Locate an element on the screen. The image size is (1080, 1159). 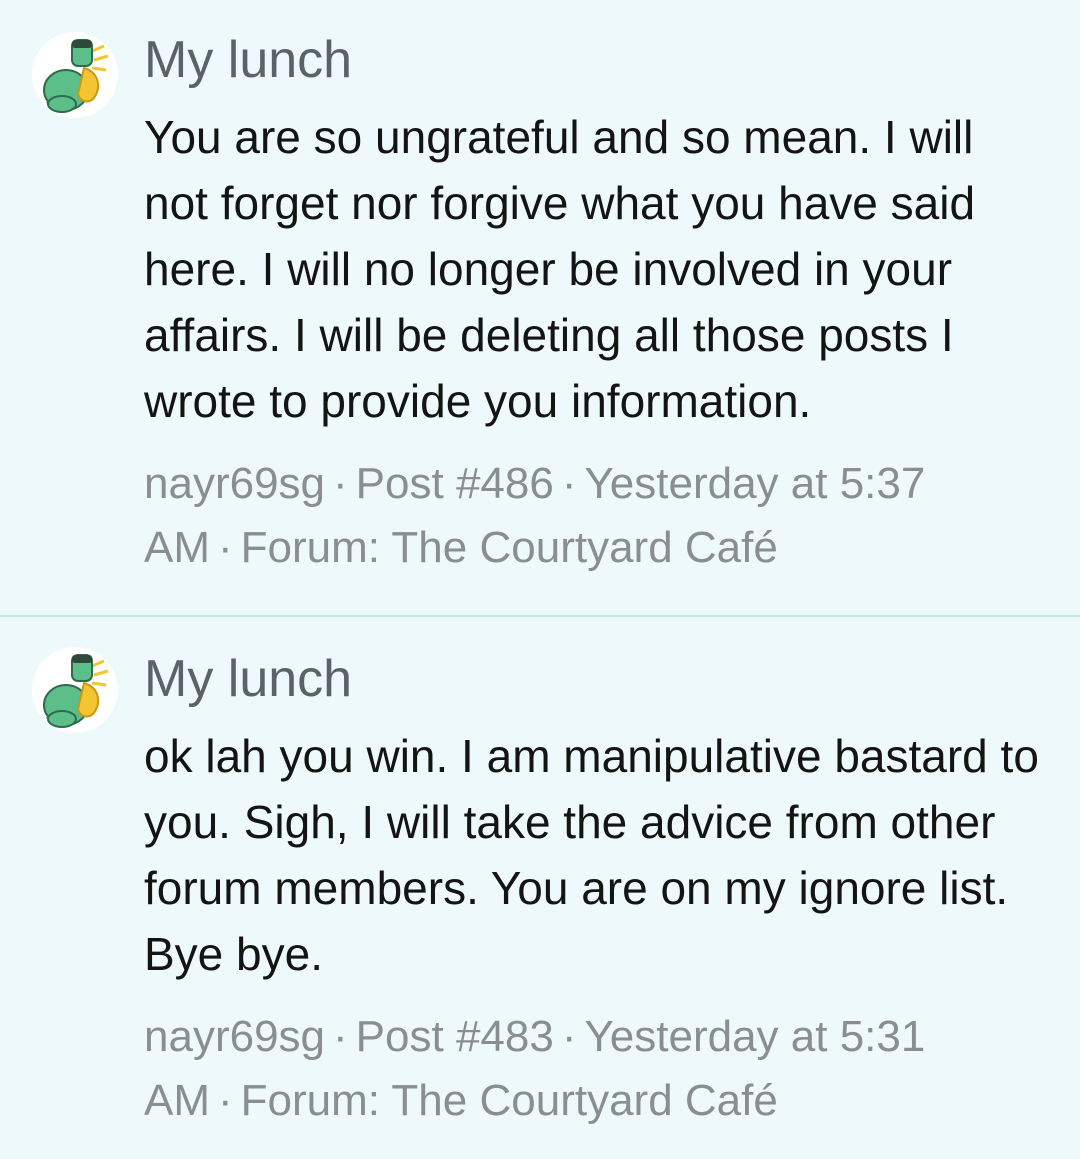
post-number: Post #486 is located at coordinates (454, 483).